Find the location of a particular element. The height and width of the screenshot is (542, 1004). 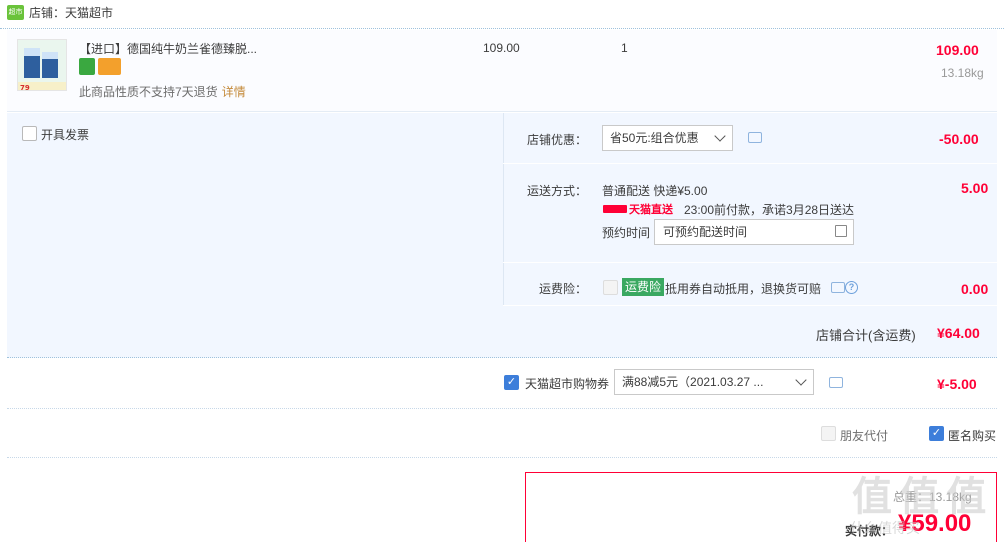

schedule-label: 预约时间 is located at coordinates (626, 233).